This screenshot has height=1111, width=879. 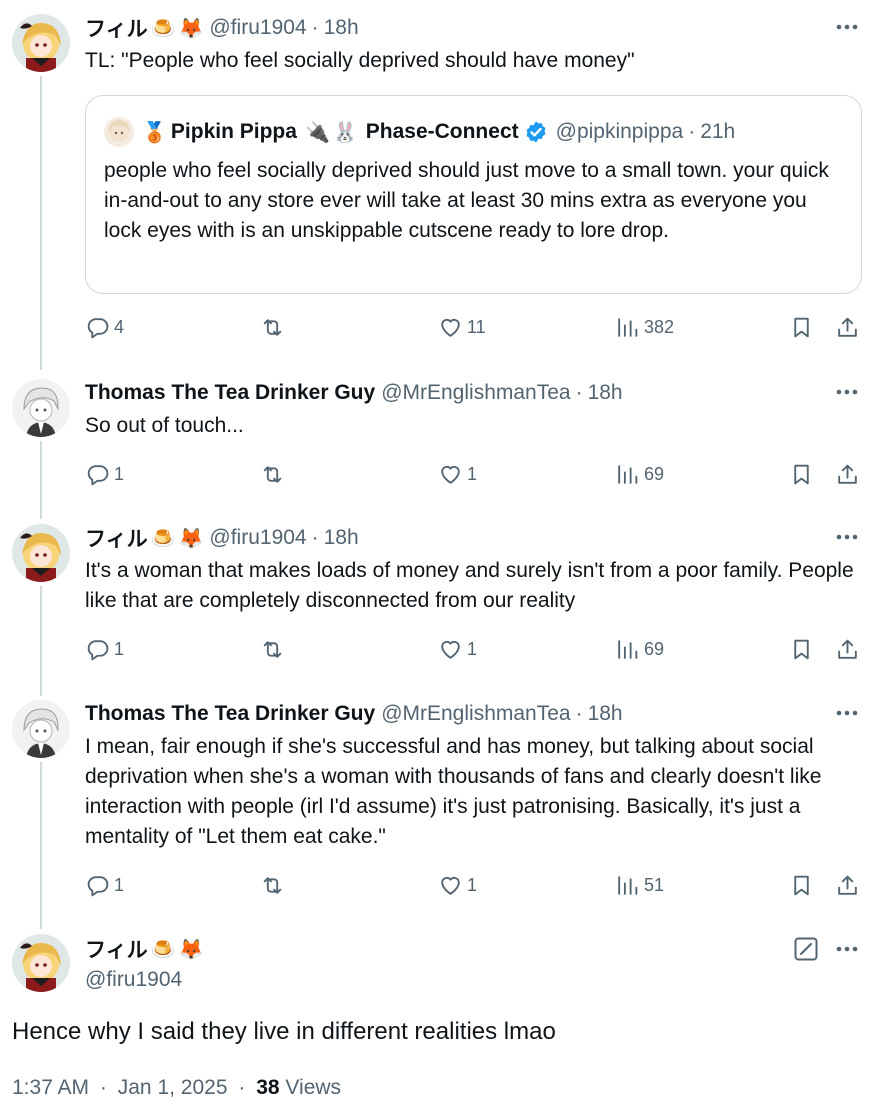 What do you see at coordinates (98, 327) in the screenshot?
I see `reply-icon` at bounding box center [98, 327].